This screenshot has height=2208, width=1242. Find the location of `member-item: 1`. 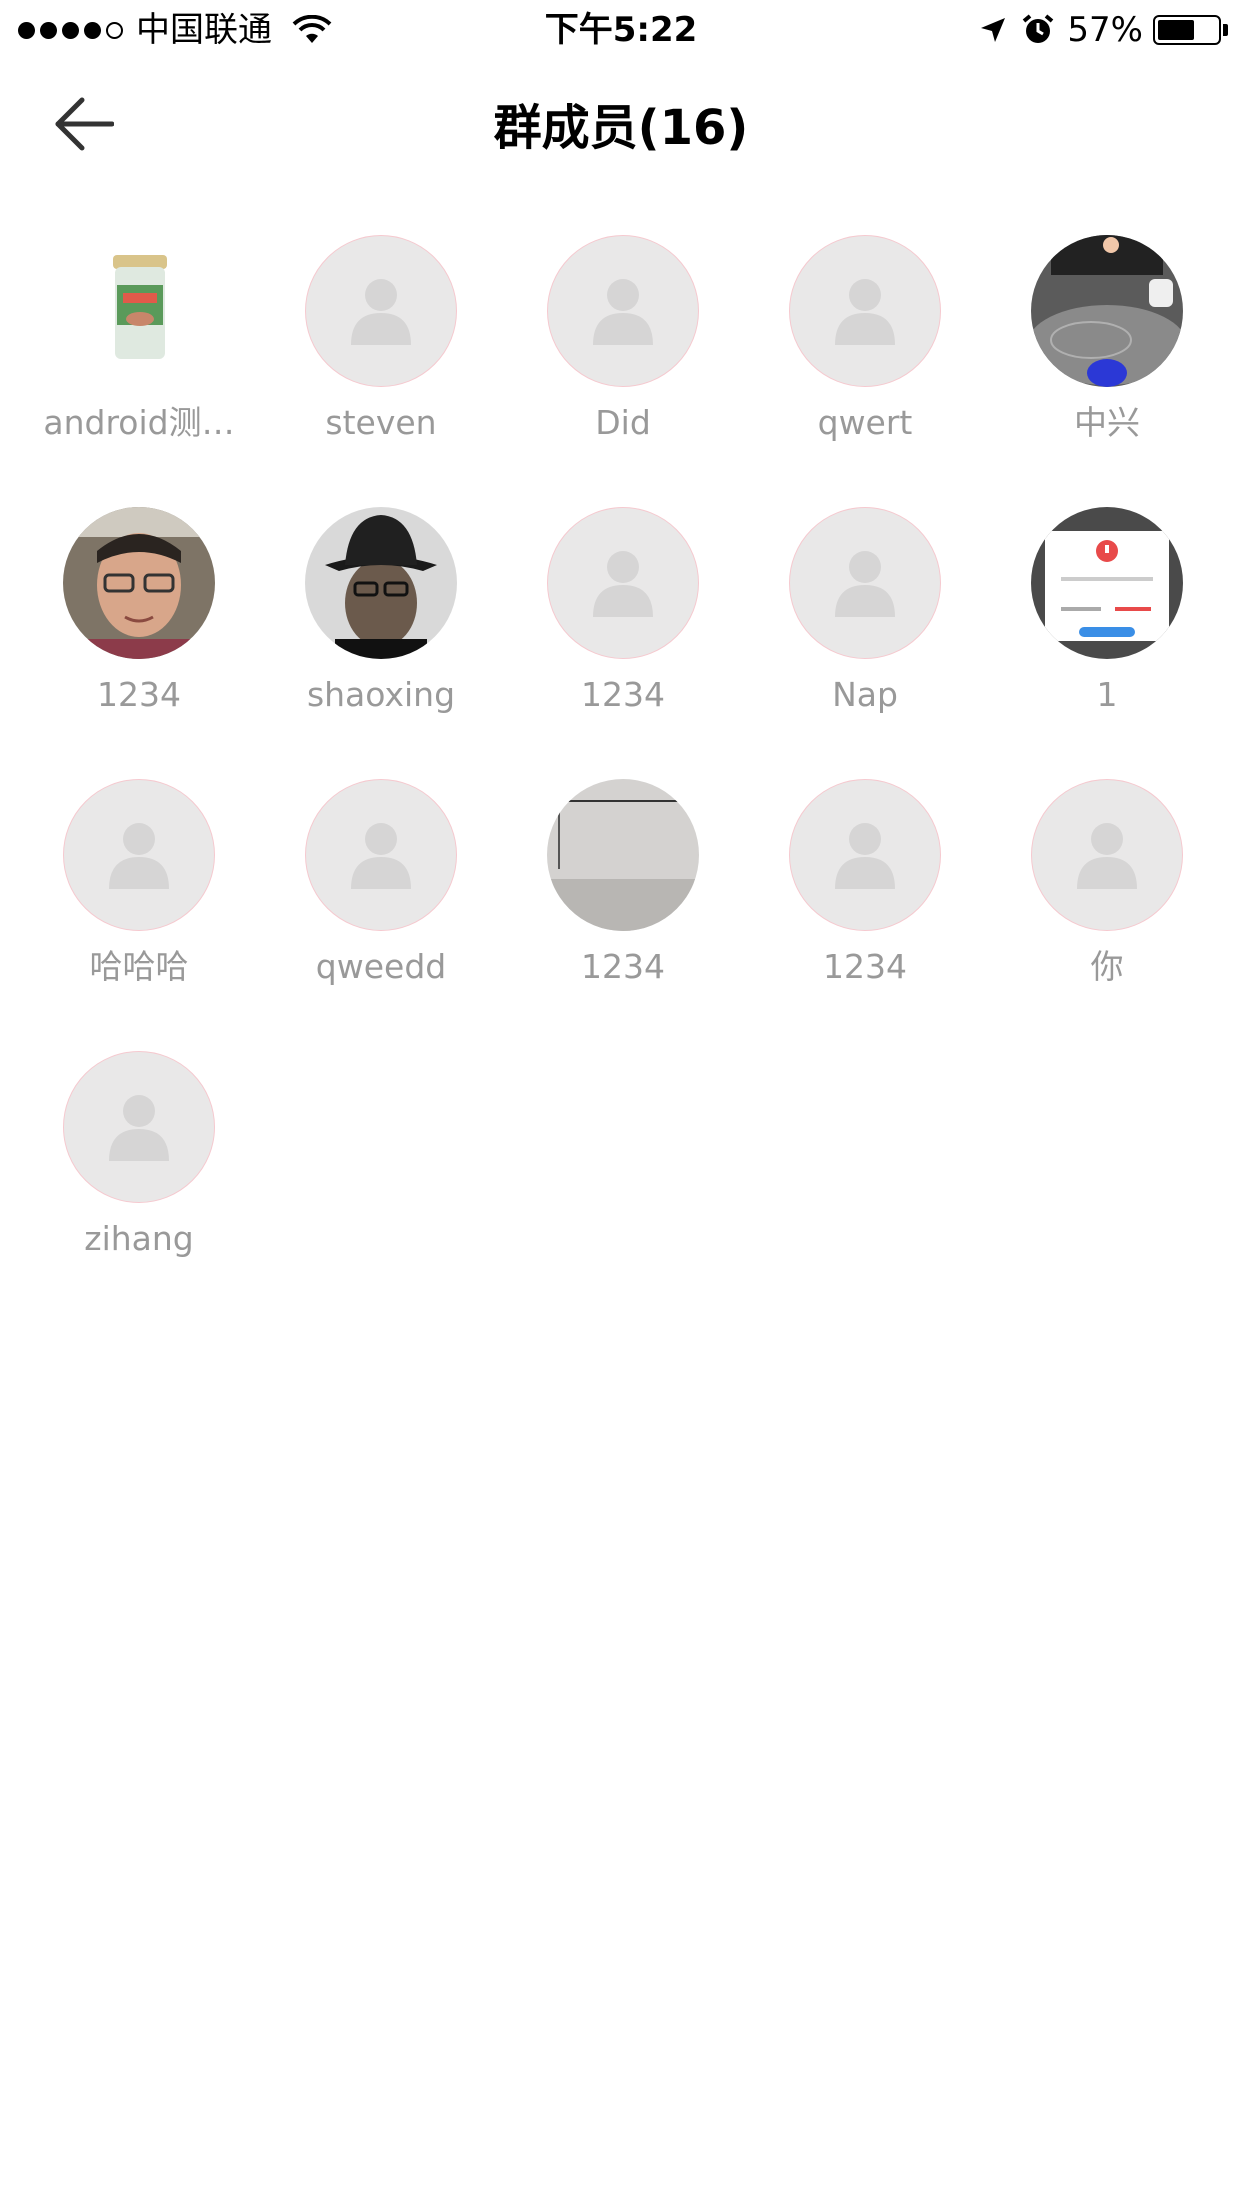

member-item: 1 is located at coordinates (1107, 643).